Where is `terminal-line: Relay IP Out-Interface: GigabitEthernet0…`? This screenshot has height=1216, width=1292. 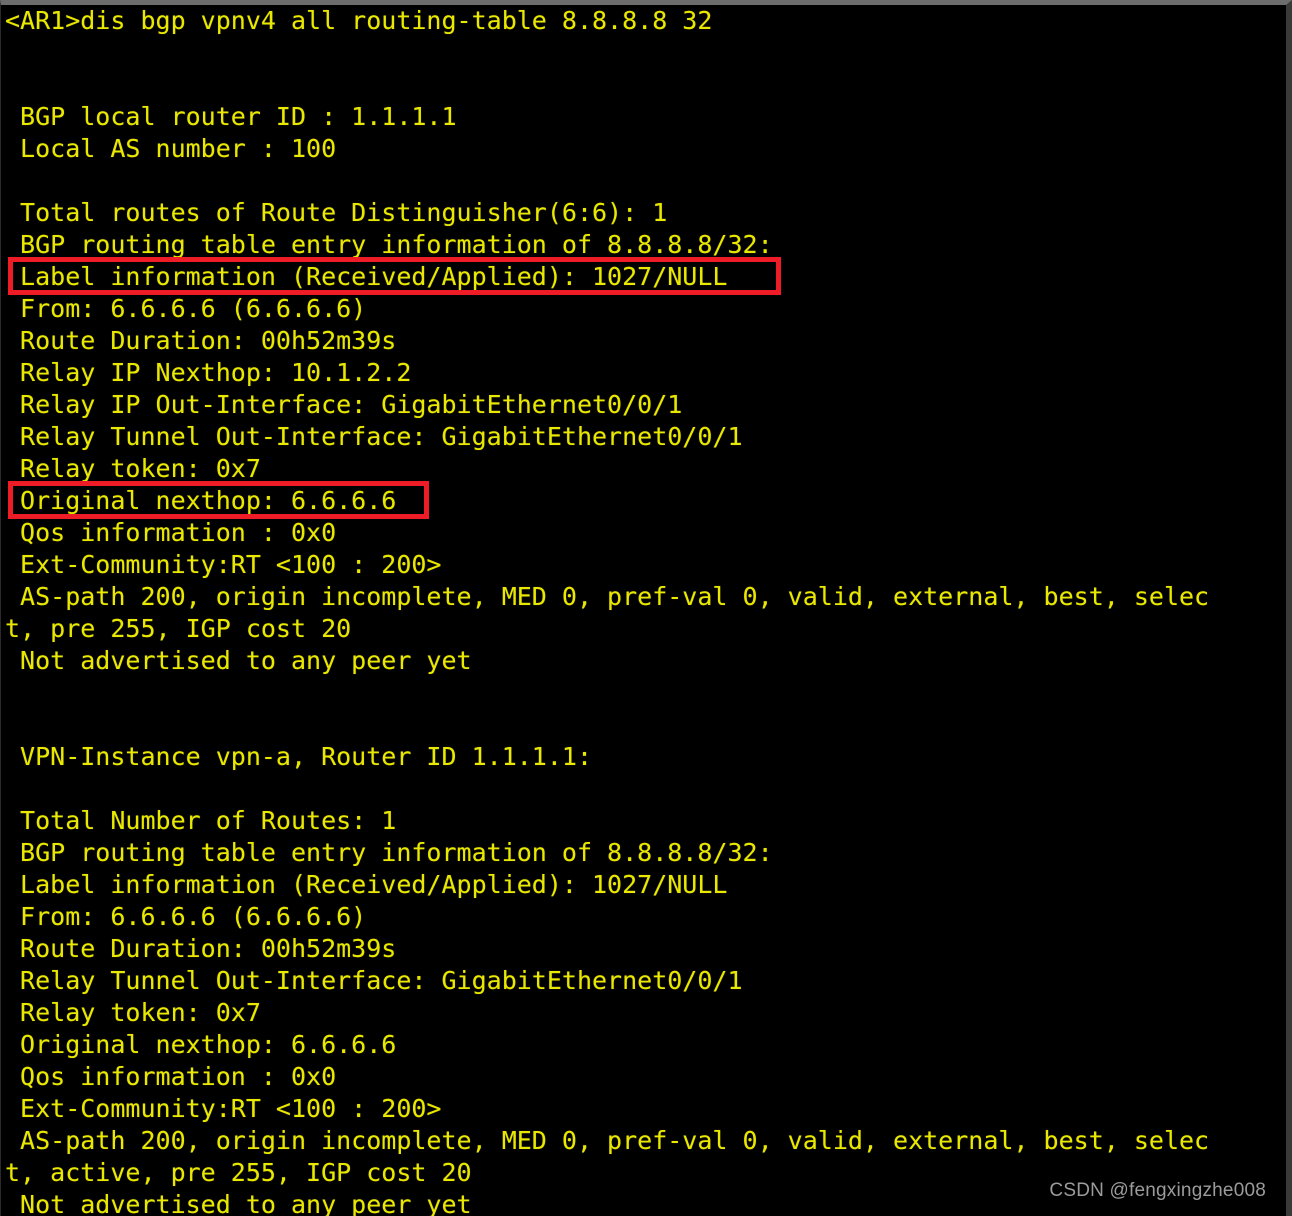
terminal-line: Relay IP Out-Interface: GigabitEthernet0… is located at coordinates (344, 404).